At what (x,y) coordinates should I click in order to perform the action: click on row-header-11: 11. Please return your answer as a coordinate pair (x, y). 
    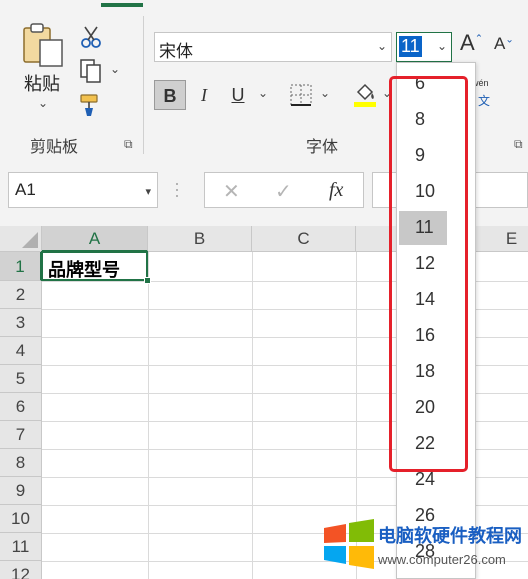
    Looking at the image, I should click on (21, 547).